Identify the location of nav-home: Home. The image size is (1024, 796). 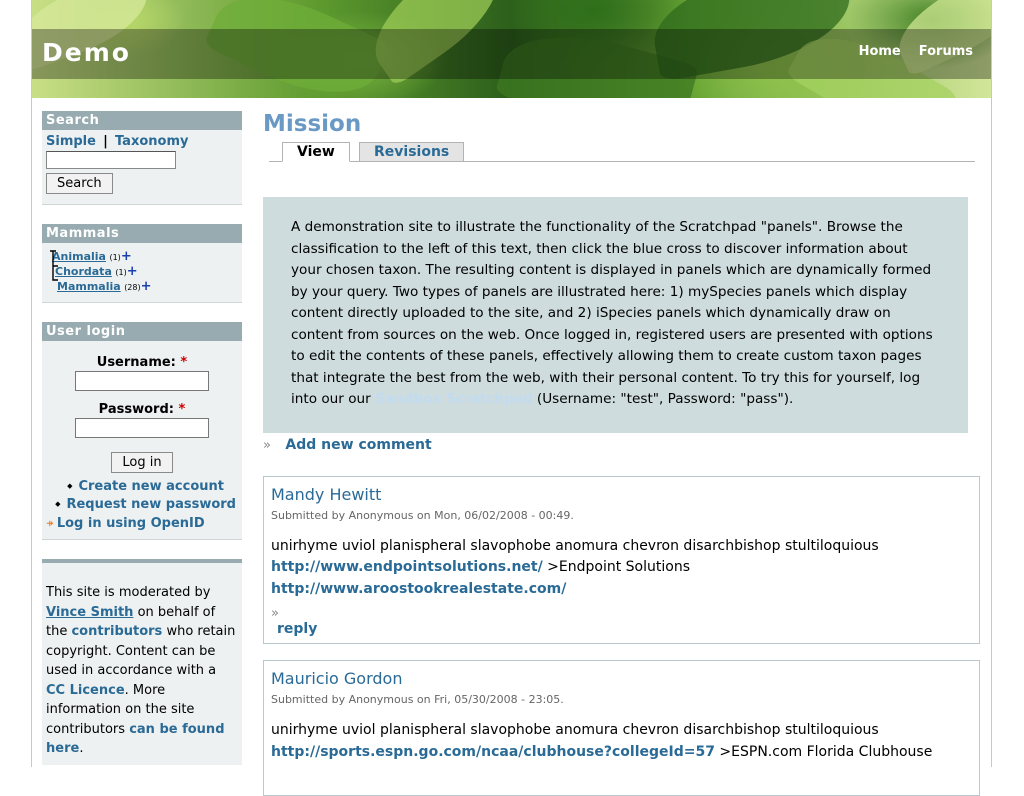
(880, 51).